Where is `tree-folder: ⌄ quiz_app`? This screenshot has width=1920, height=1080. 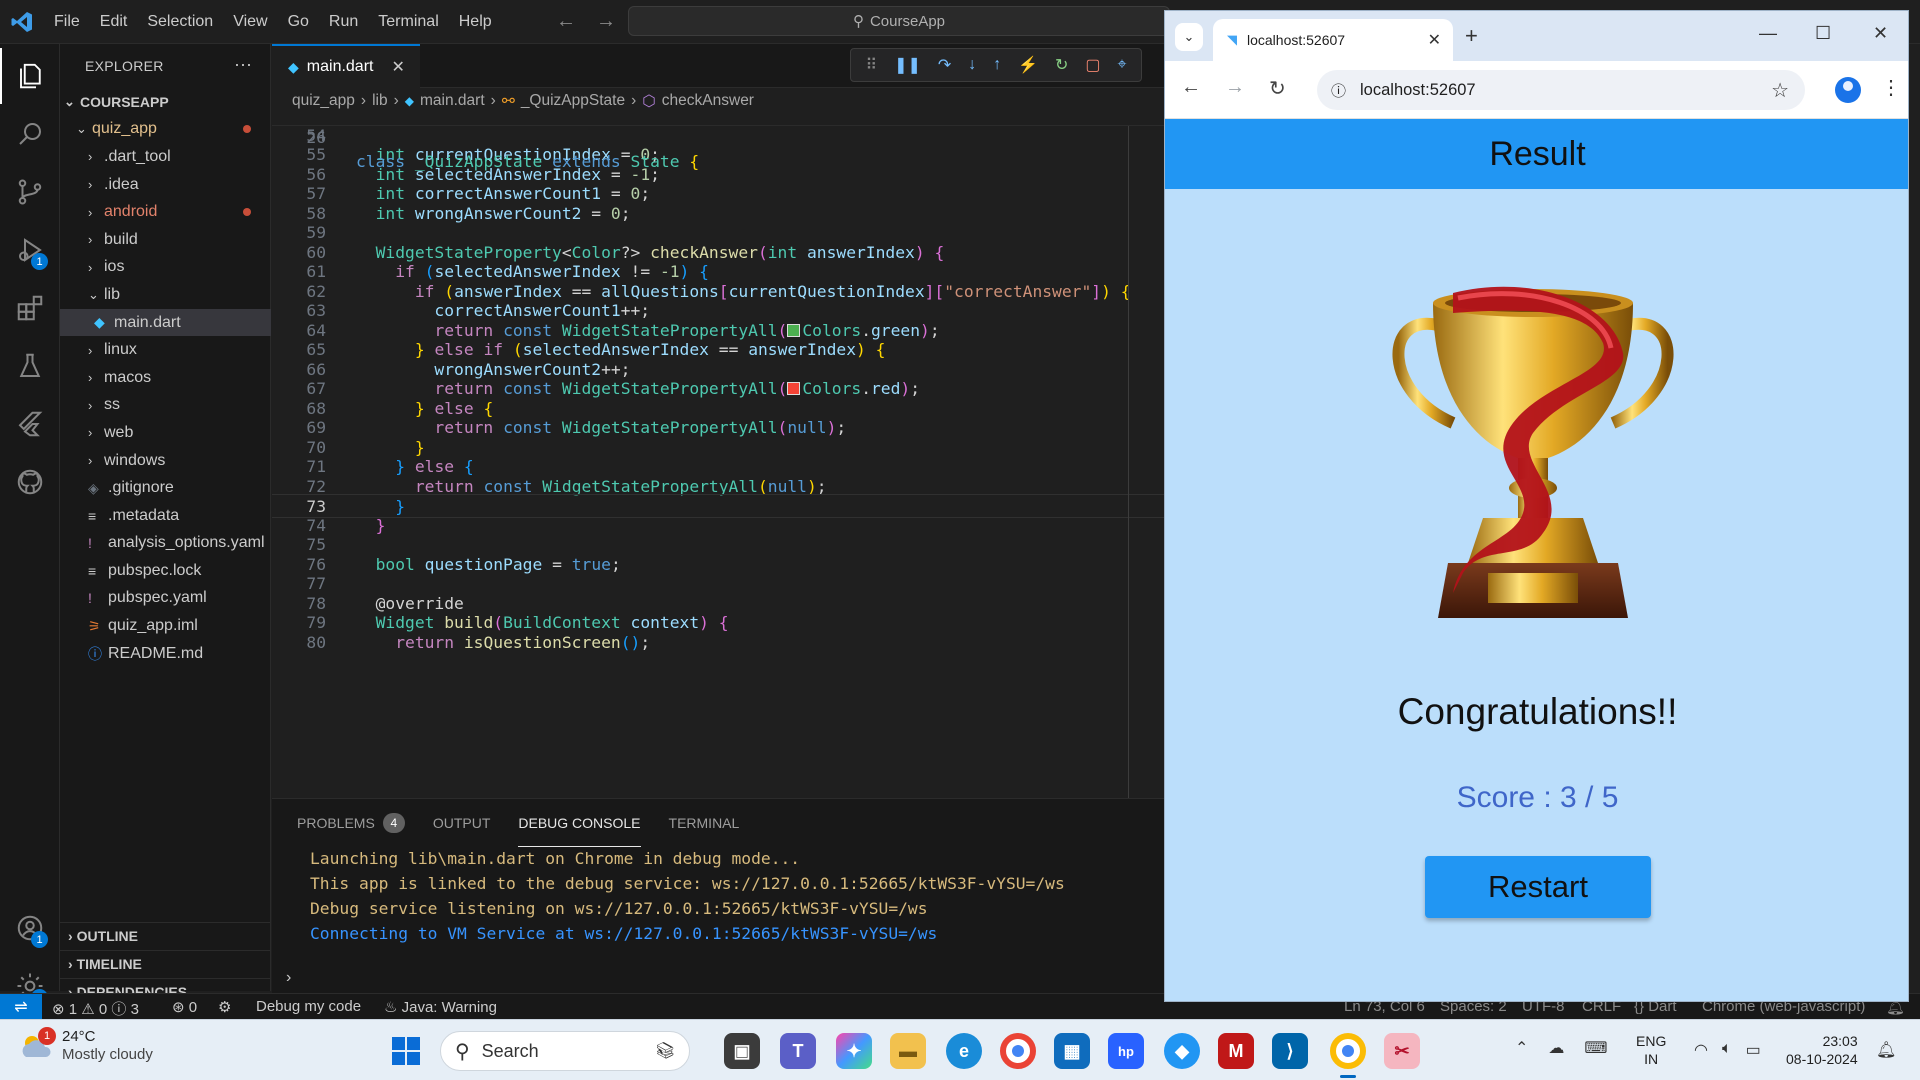 tree-folder: ⌄ quiz_app is located at coordinates (165, 130).